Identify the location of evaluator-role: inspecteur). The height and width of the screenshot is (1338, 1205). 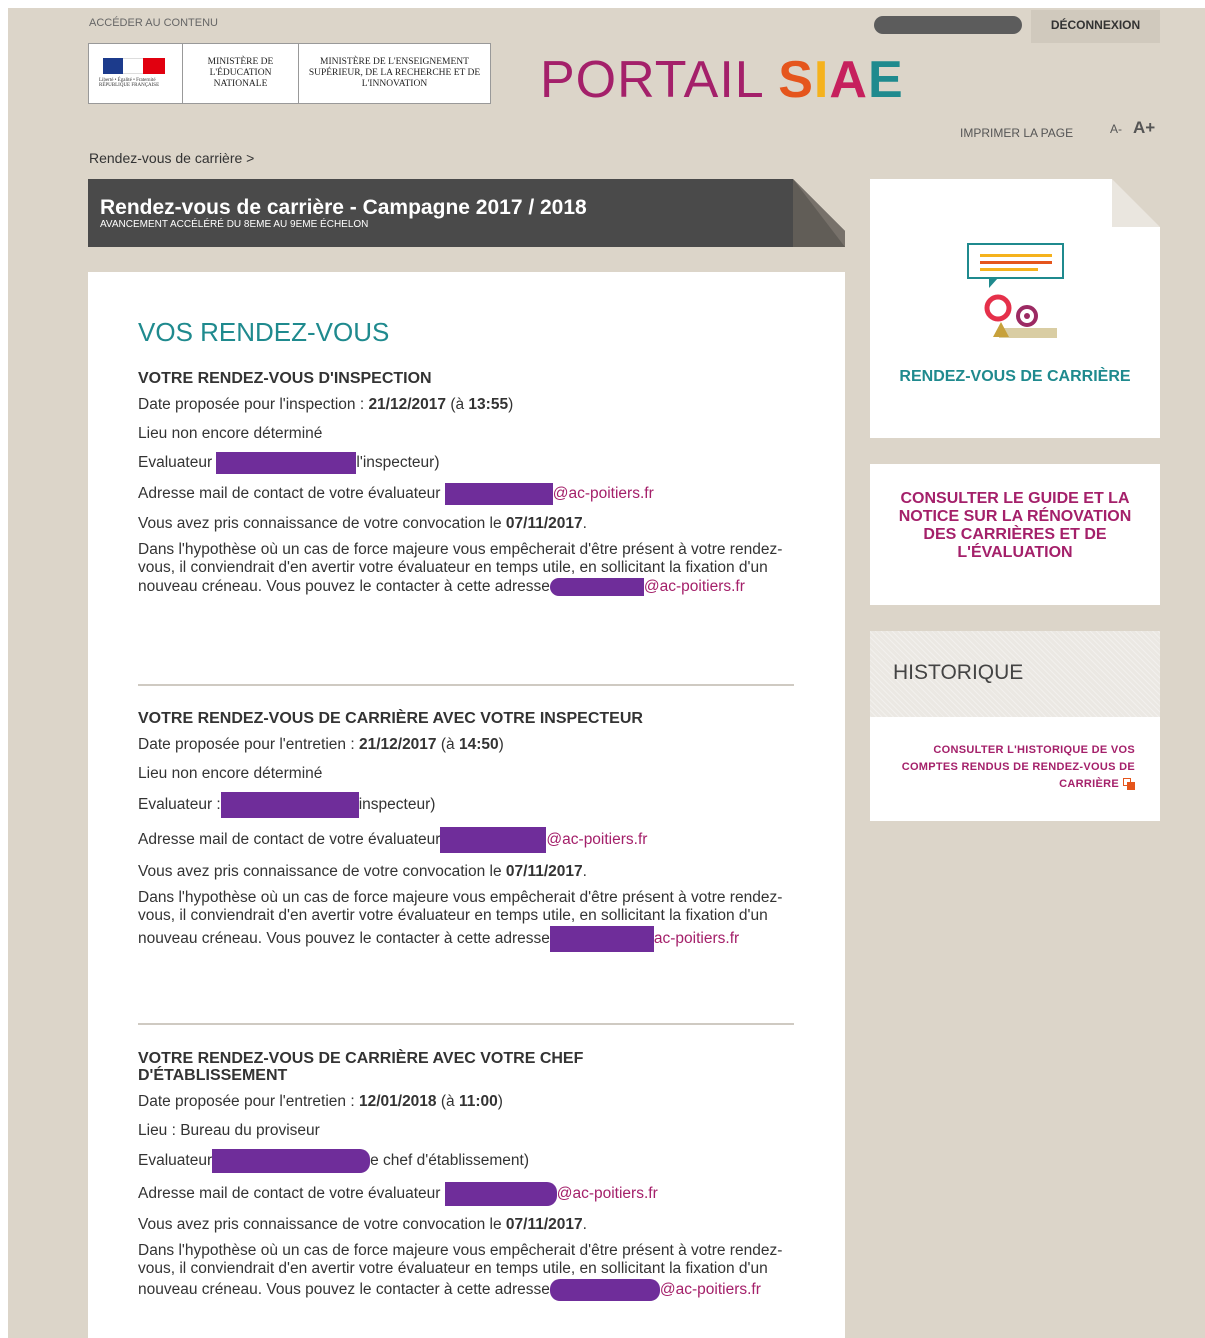
(397, 805).